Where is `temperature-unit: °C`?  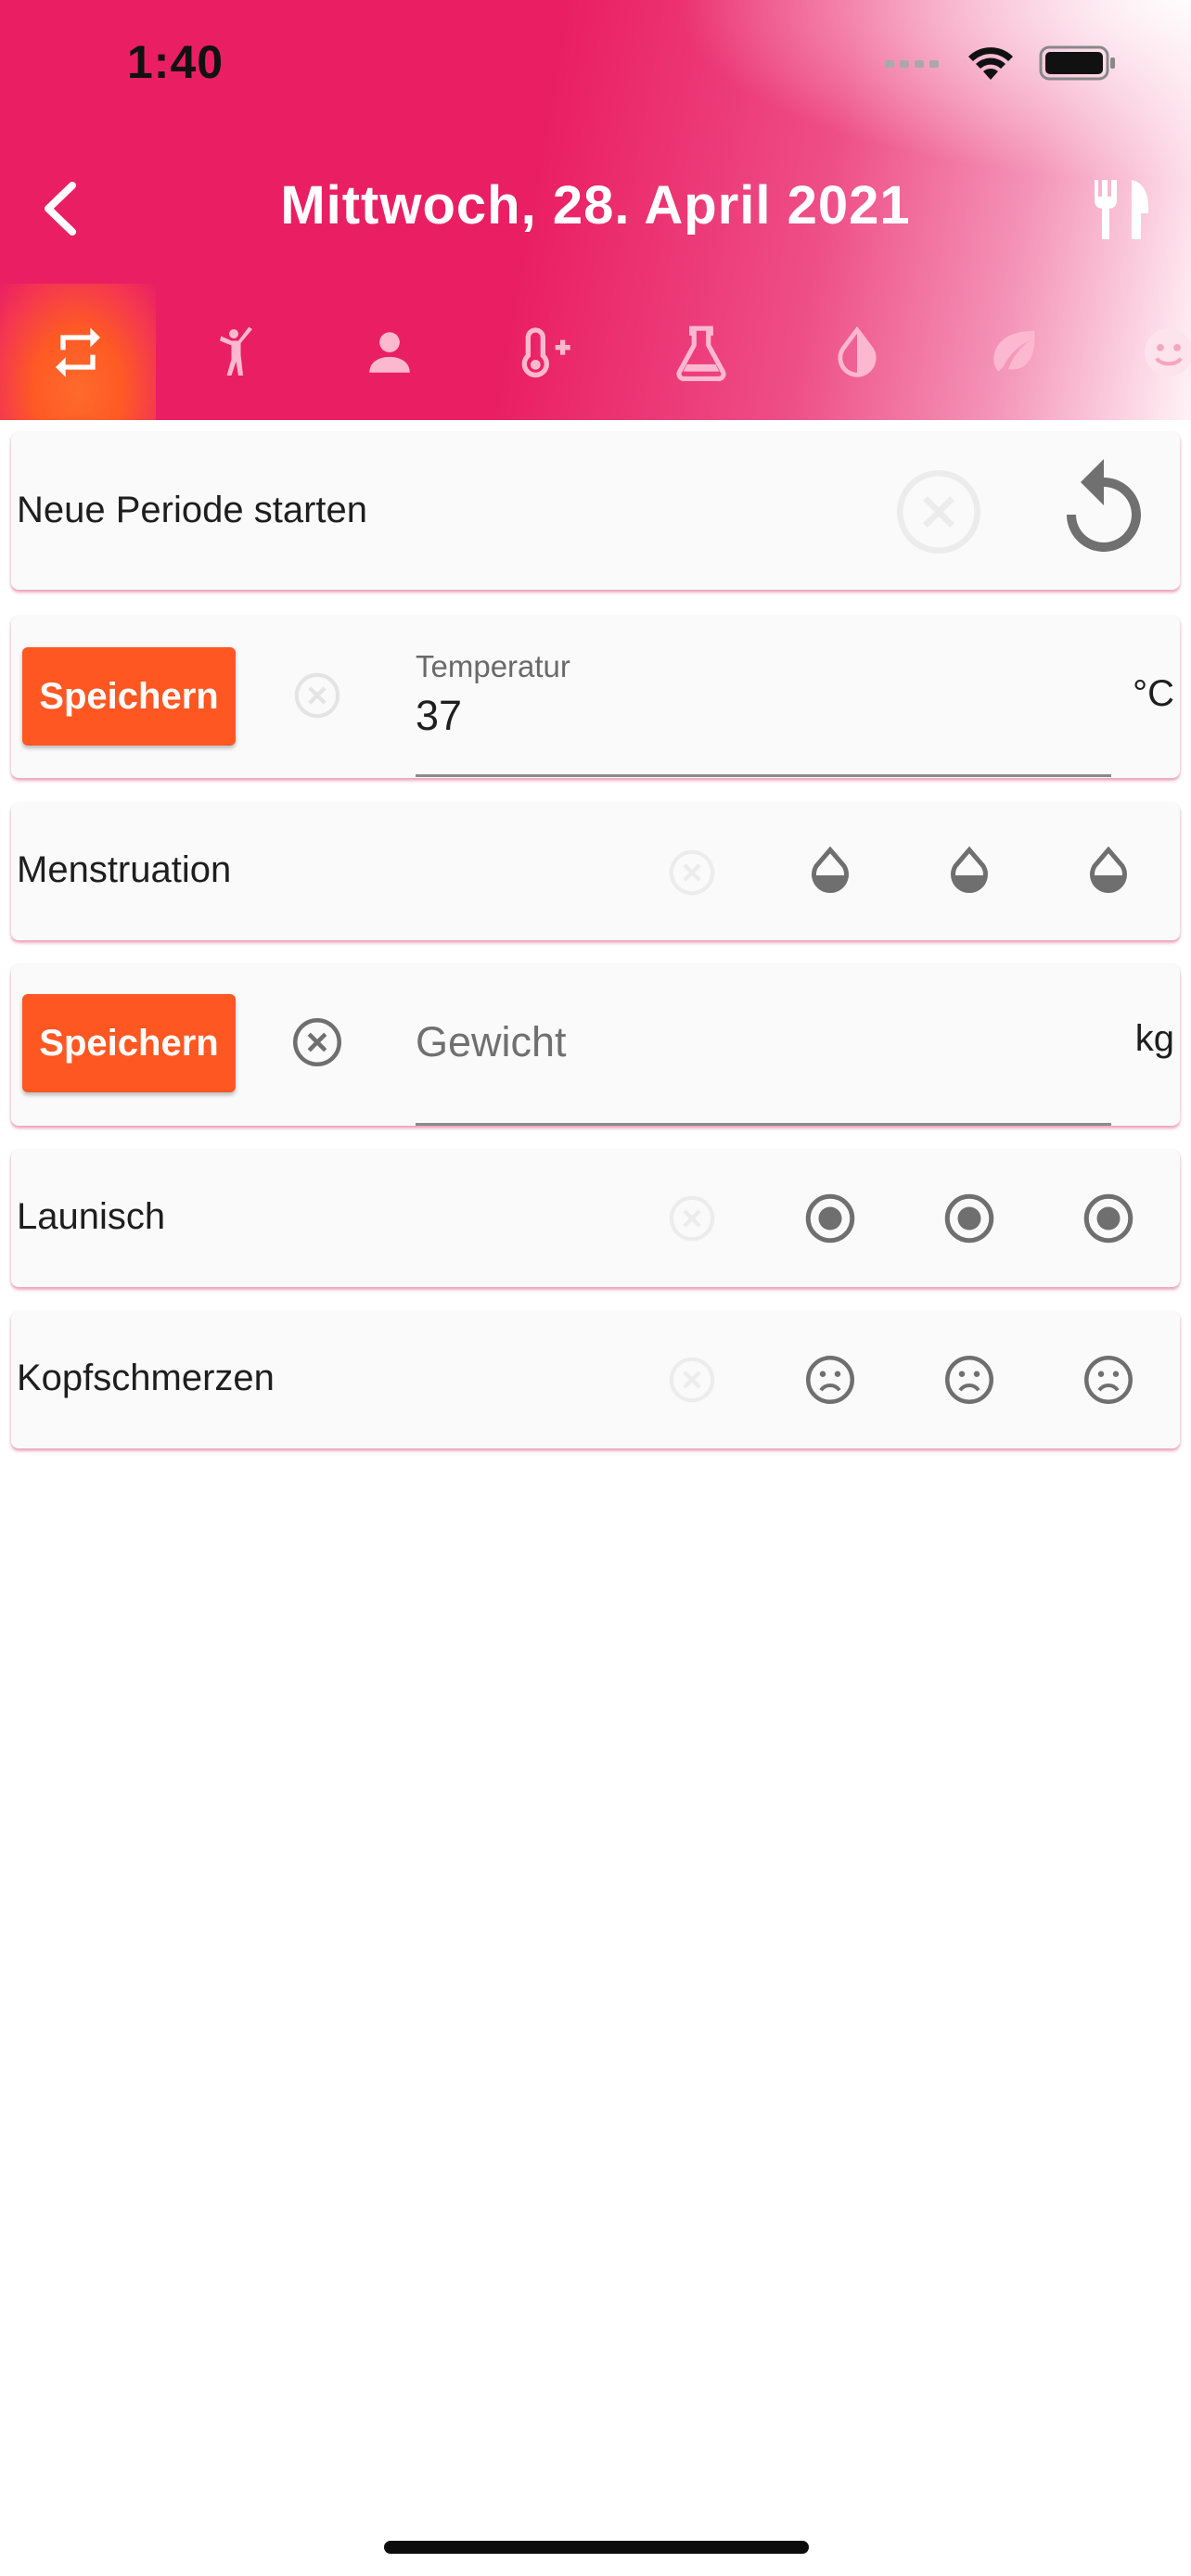
temperature-unit: °C is located at coordinates (1153, 693).